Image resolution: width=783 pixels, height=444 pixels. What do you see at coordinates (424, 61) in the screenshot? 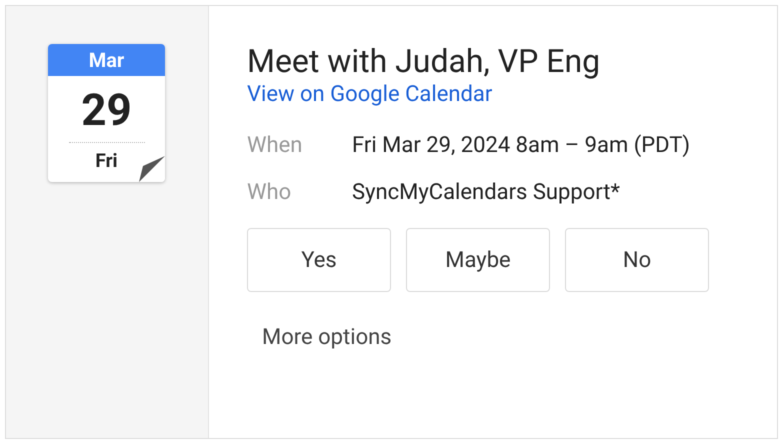
I see `event-title: Meet with Judah, VP Eng` at bounding box center [424, 61].